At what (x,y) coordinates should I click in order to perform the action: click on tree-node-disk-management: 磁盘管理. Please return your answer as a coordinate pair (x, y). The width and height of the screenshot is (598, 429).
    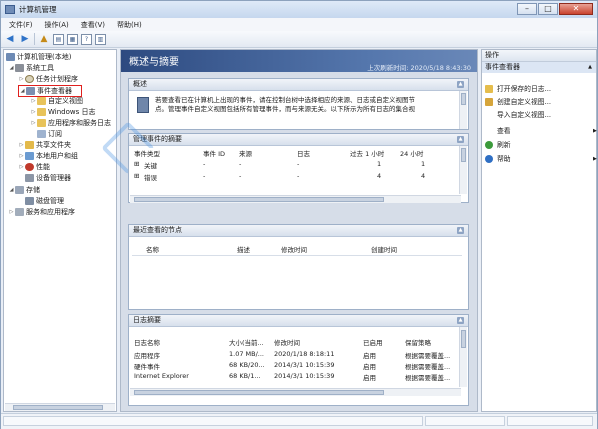
    Looking at the image, I should click on (44, 201).